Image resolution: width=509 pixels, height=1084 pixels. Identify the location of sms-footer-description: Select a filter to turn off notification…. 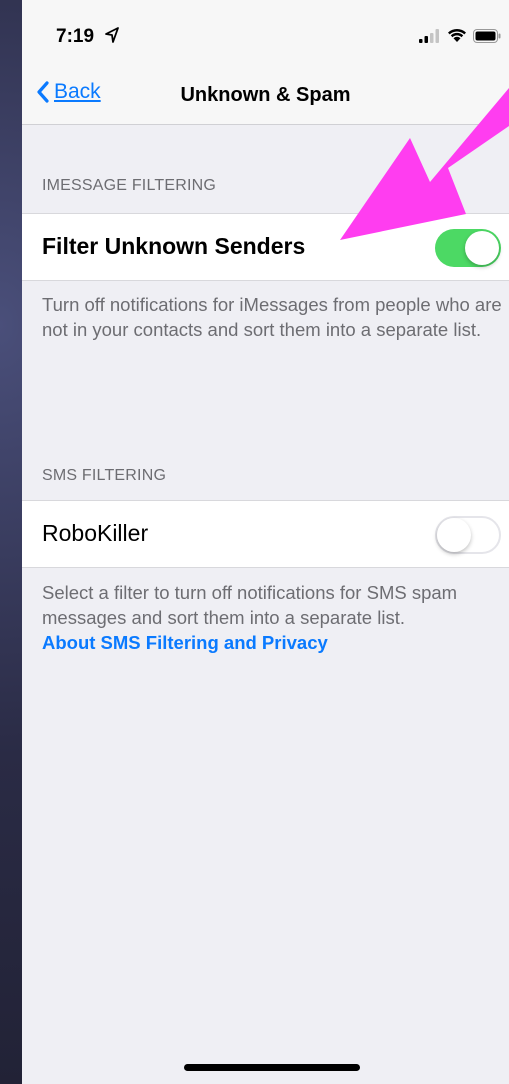
(250, 605).